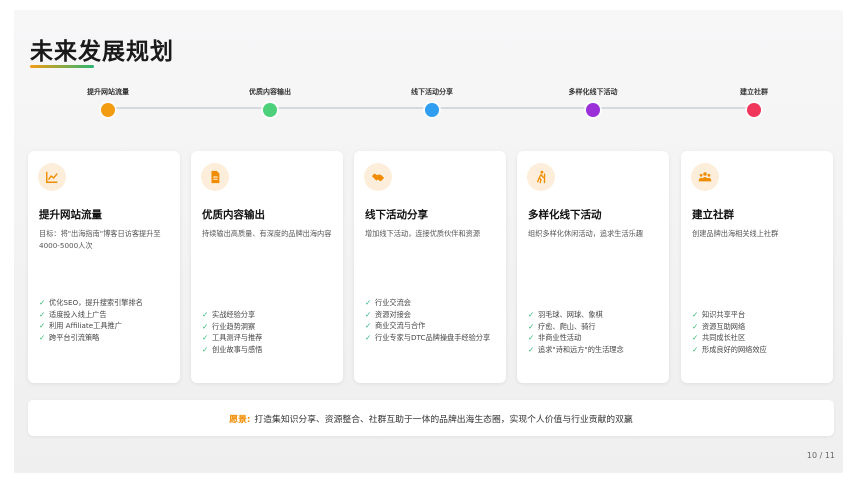 This screenshot has height=481, width=855. Describe the element at coordinates (432, 102) in the screenshot. I see `timeline-step-3: 线下活动分享` at that location.